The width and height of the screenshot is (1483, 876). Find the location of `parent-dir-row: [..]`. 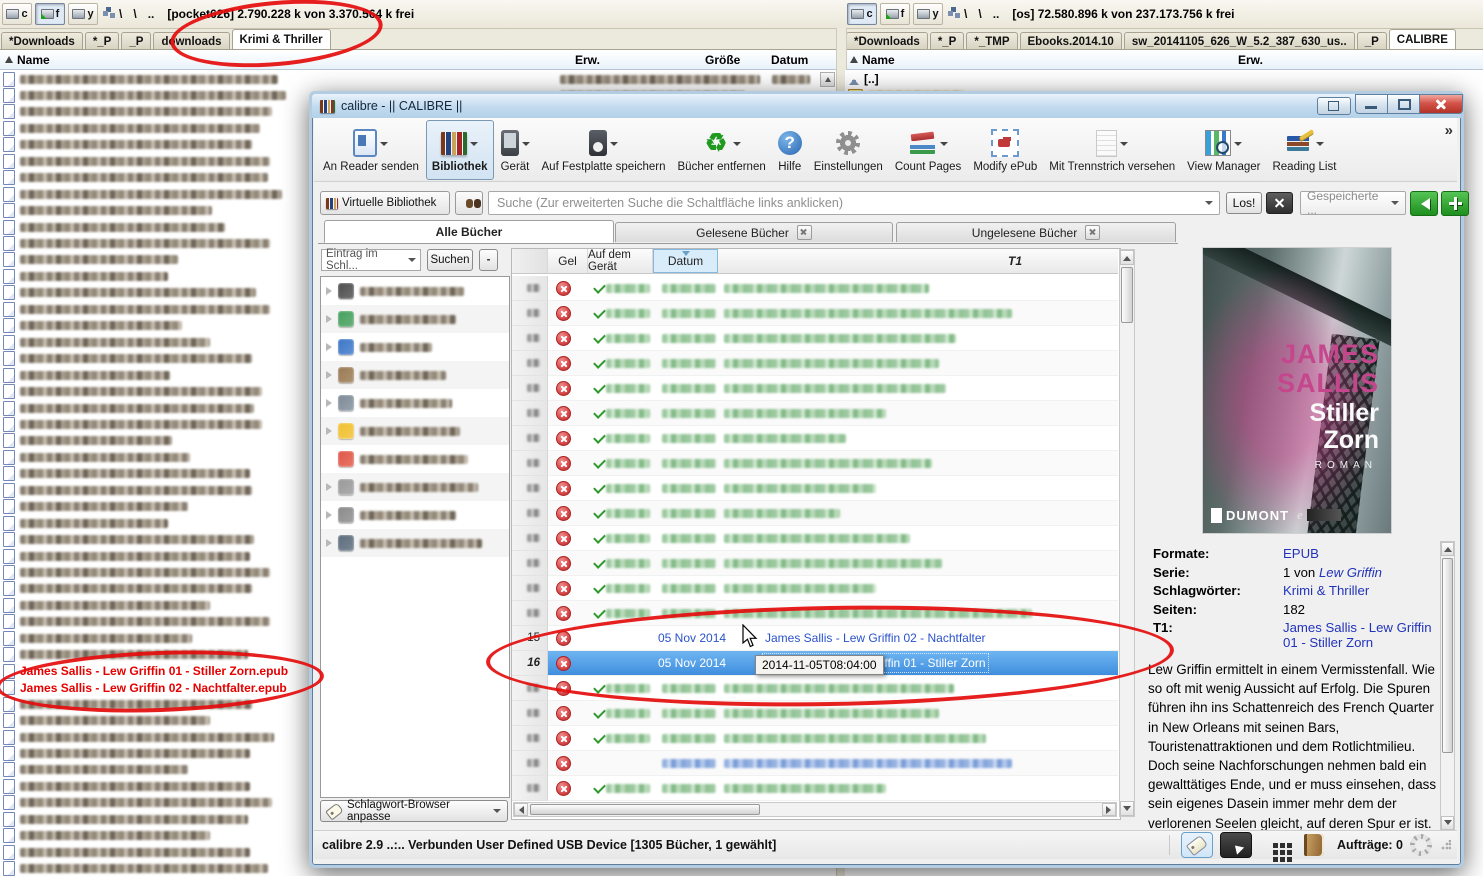

parent-dir-row: [..] is located at coordinates (862, 79).